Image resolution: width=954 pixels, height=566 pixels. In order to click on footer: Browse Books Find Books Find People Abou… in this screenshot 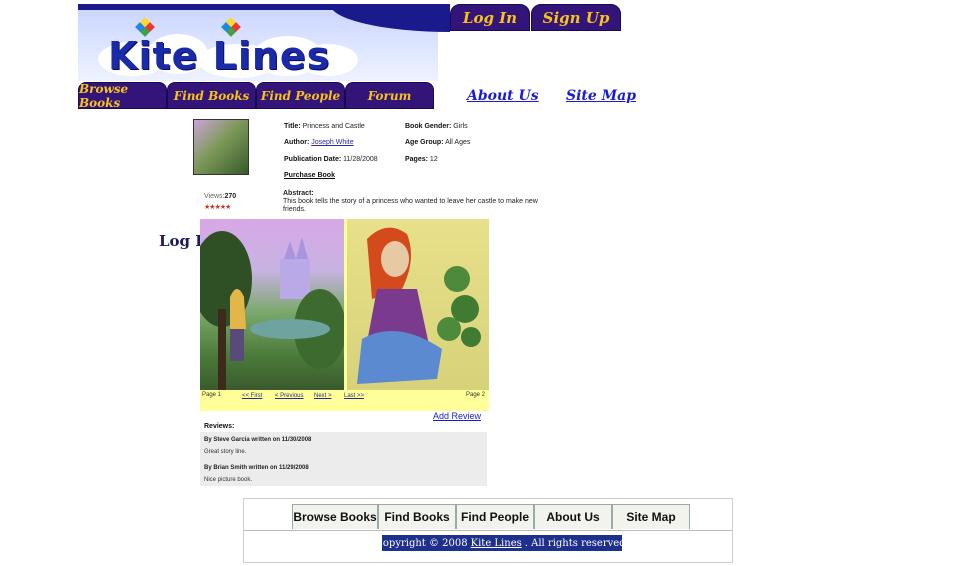, I will do `click(488, 530)`.